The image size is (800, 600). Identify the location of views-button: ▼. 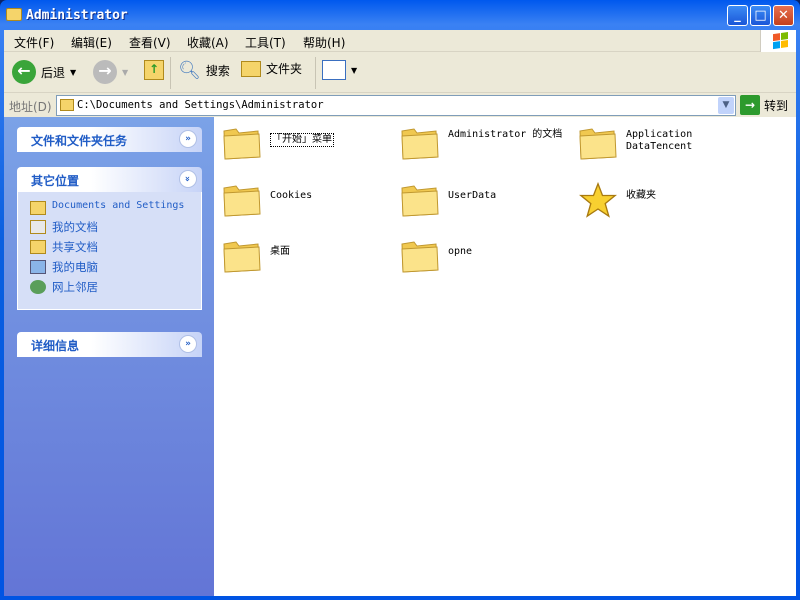
(339, 70).